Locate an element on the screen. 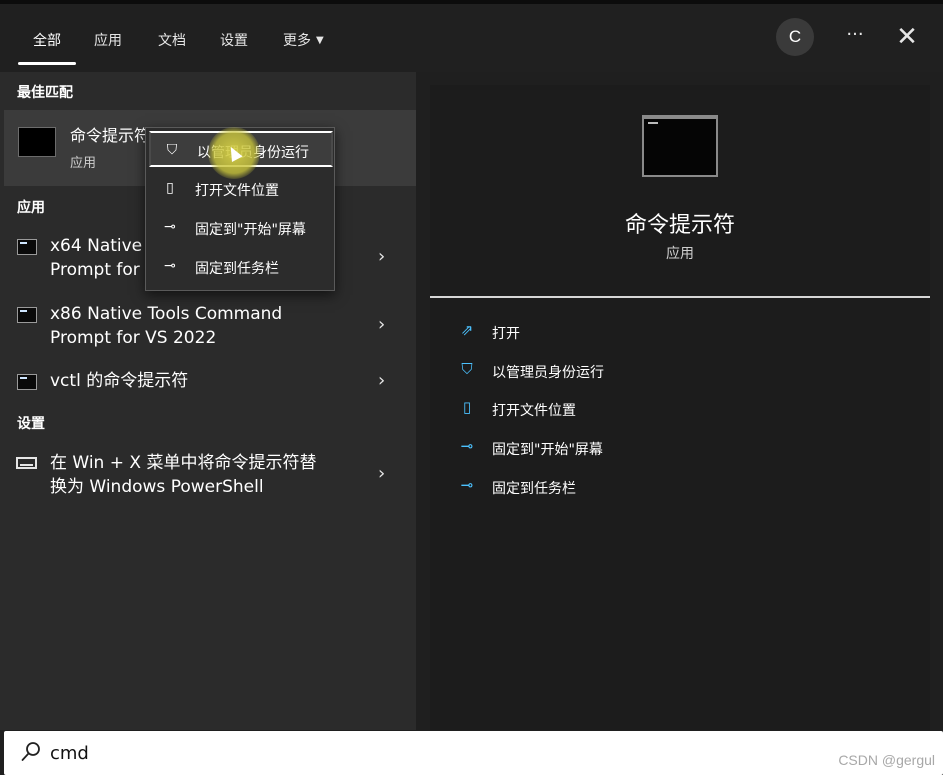 The image size is (943, 775). search-input is located at coordinates (400, 753).